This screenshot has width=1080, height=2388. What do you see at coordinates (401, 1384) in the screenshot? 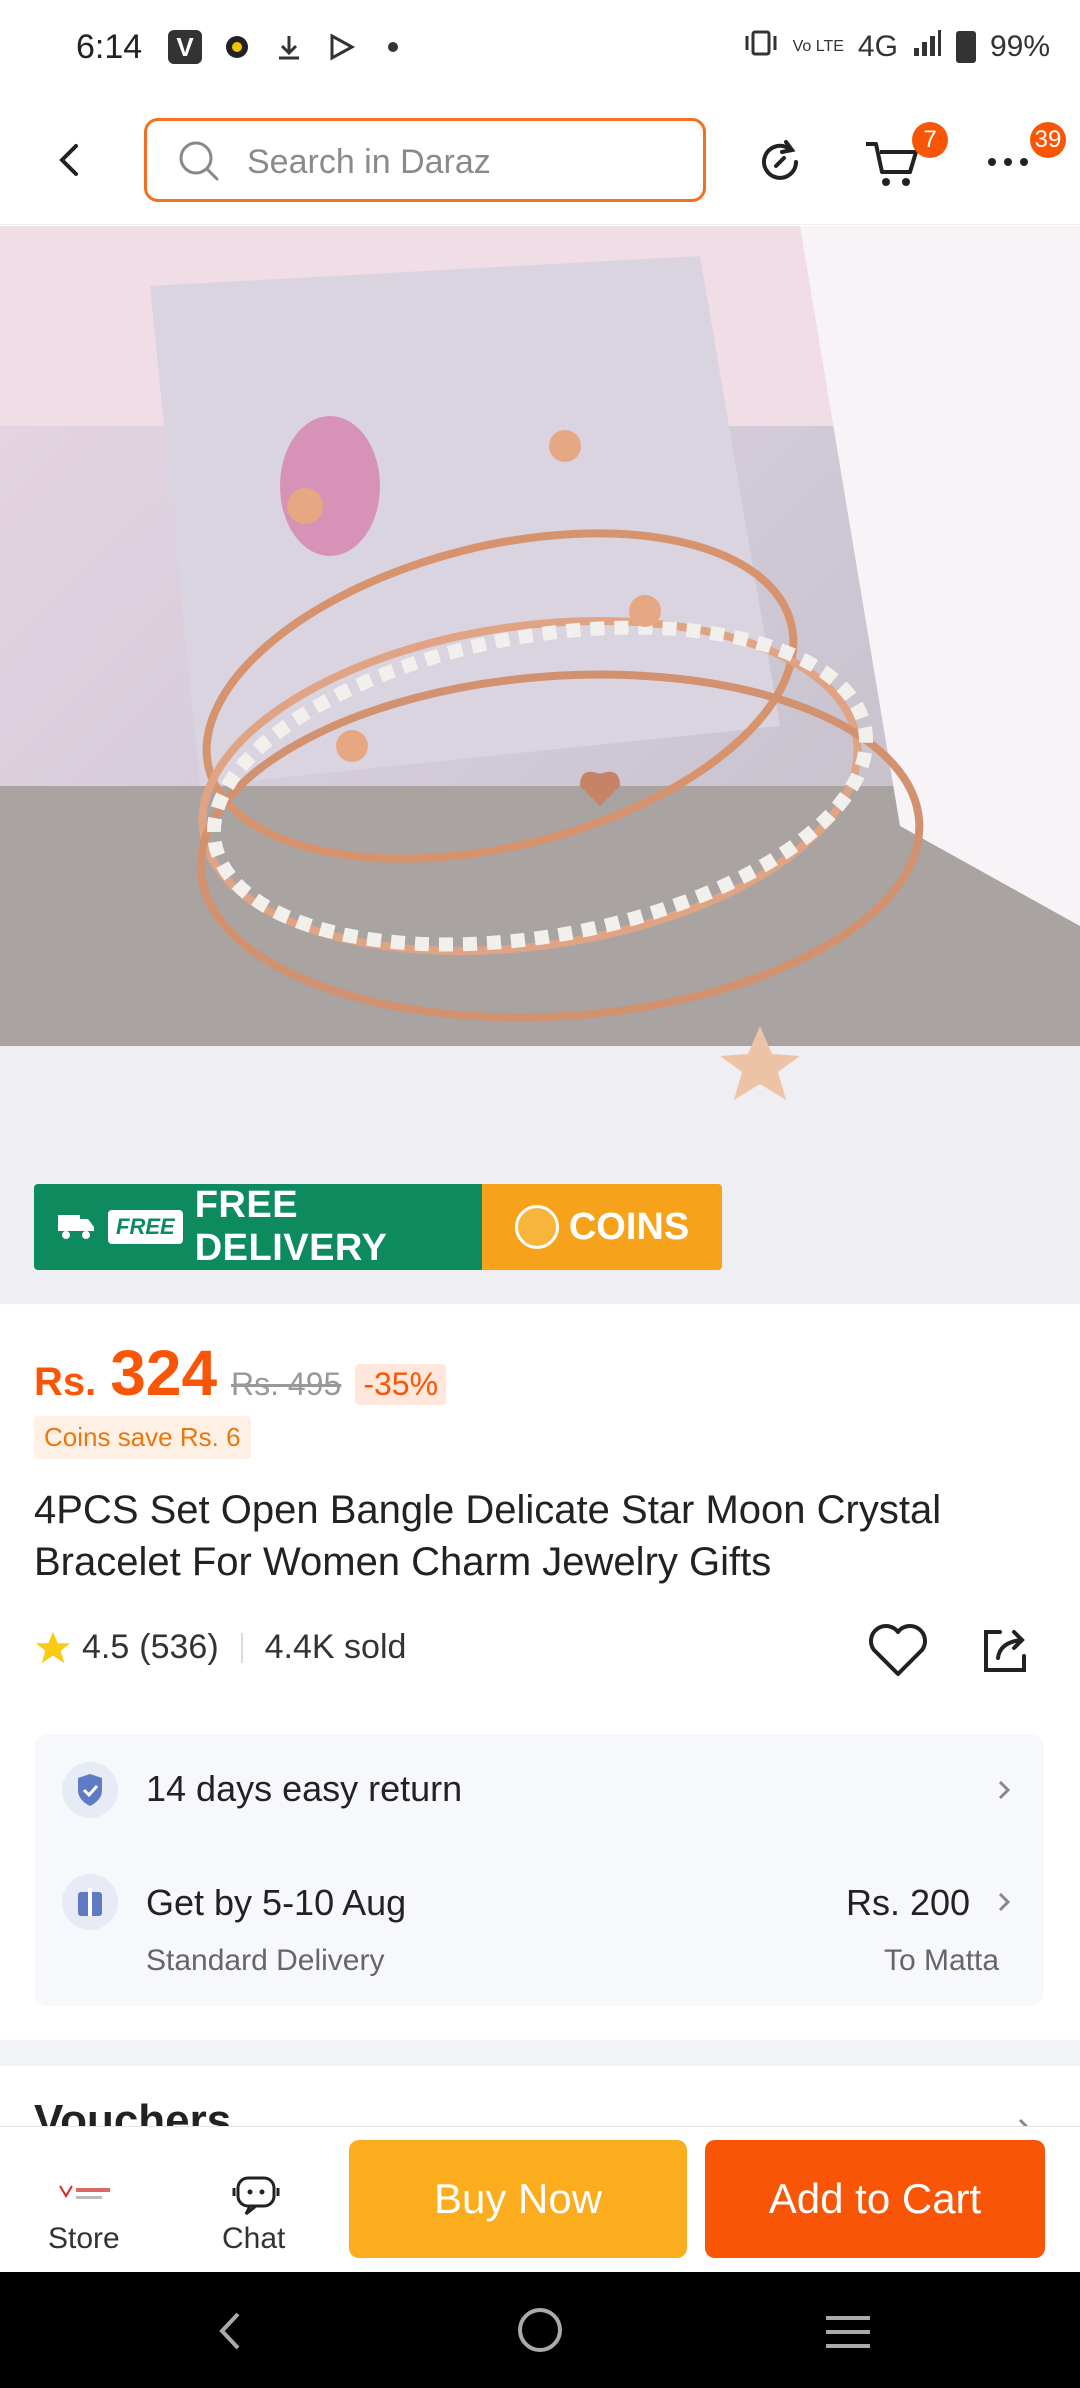
I see `discount-badge: -35%` at bounding box center [401, 1384].